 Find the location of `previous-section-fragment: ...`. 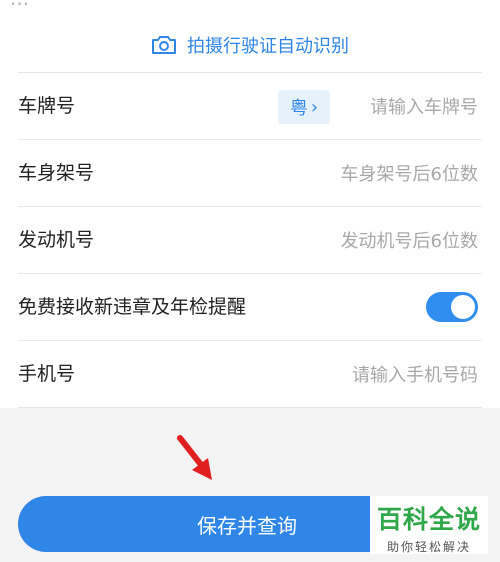

previous-section-fragment: ... is located at coordinates (250, 9).